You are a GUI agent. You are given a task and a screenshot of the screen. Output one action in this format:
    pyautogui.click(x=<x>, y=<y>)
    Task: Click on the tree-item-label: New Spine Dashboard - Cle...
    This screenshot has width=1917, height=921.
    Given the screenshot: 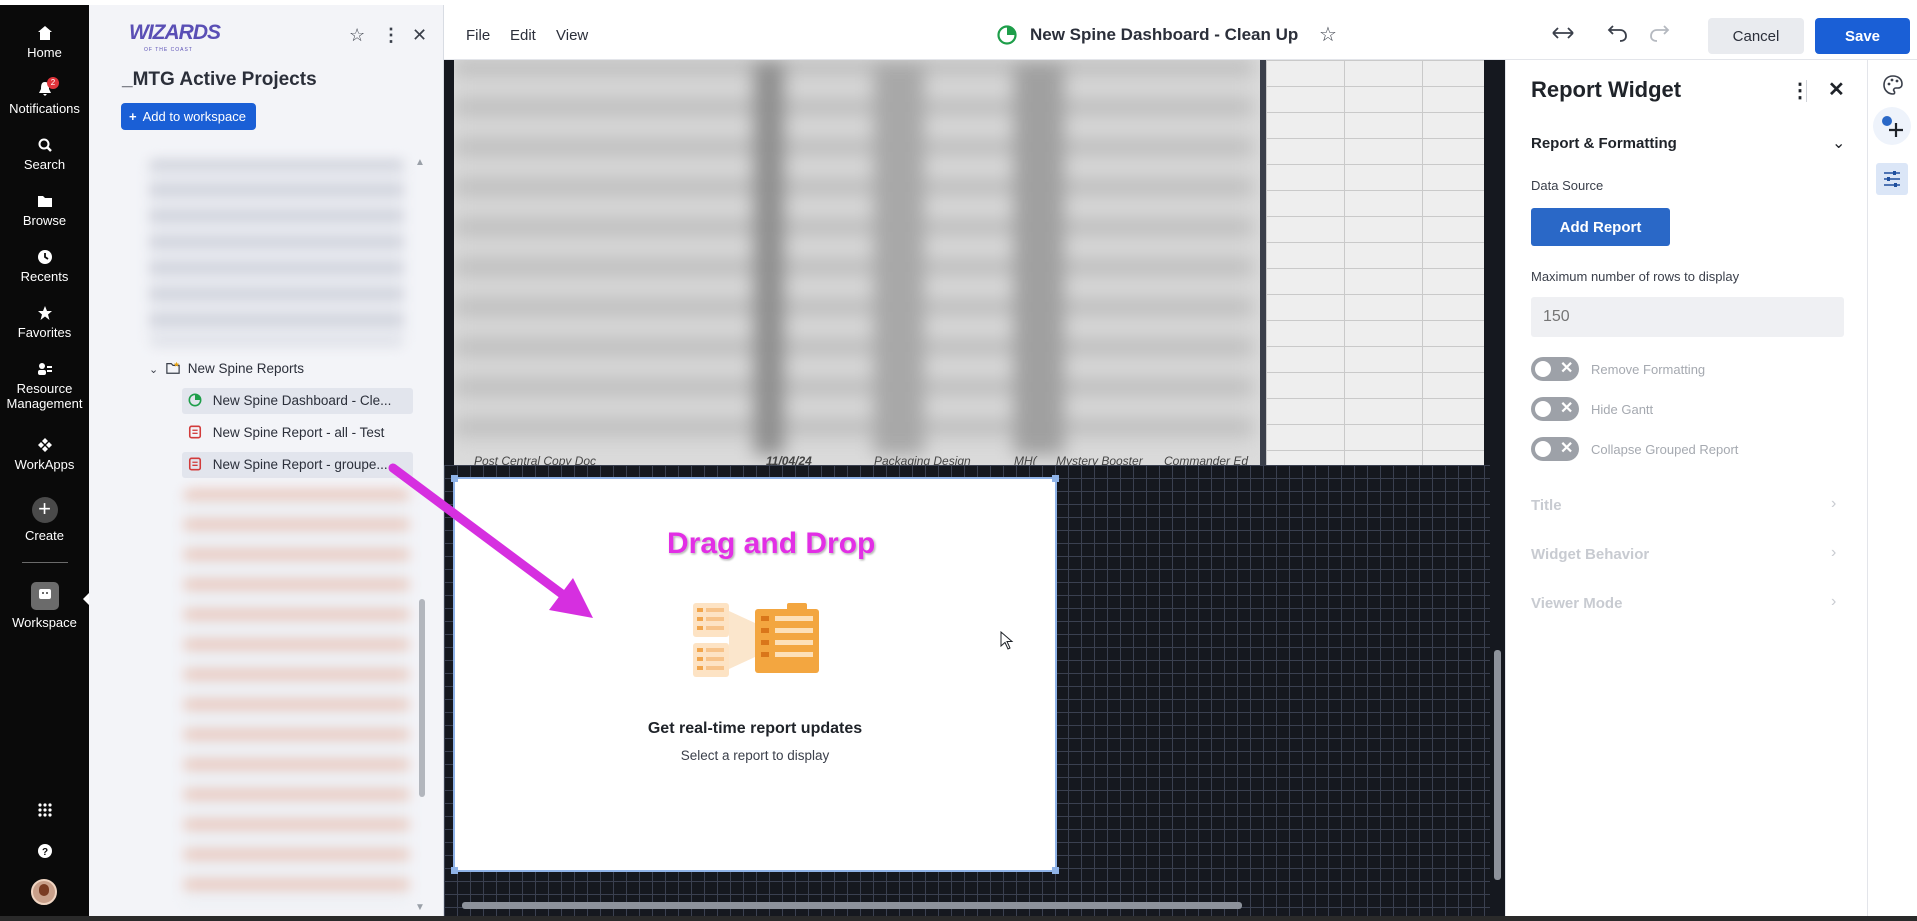 What is the action you would take?
    pyautogui.click(x=302, y=400)
    